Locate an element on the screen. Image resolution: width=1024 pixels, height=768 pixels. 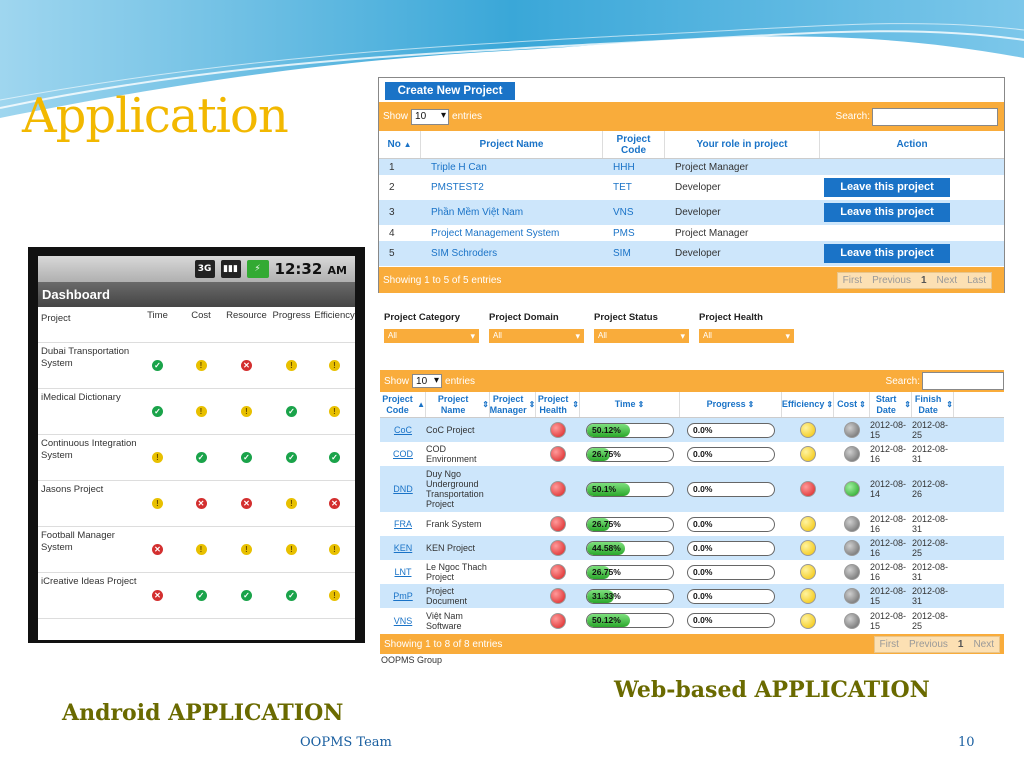
col-project-name: Project Name is located at coordinates (512, 144).